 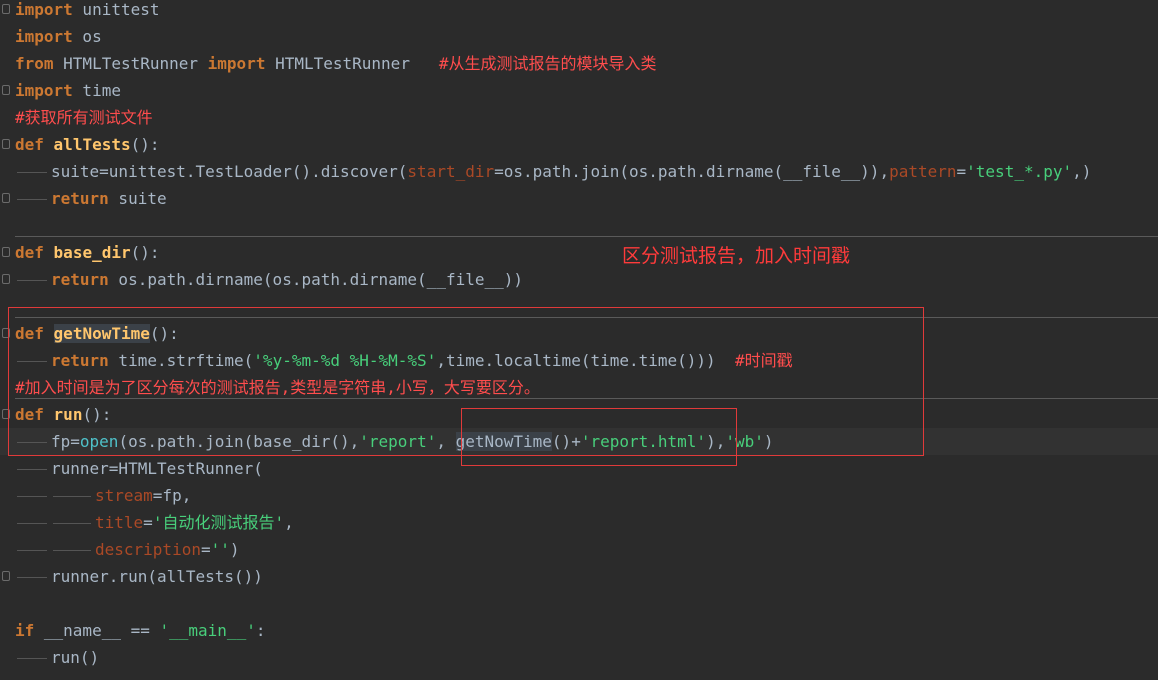 I want to click on code-line: return suite, so click(x=579, y=198).